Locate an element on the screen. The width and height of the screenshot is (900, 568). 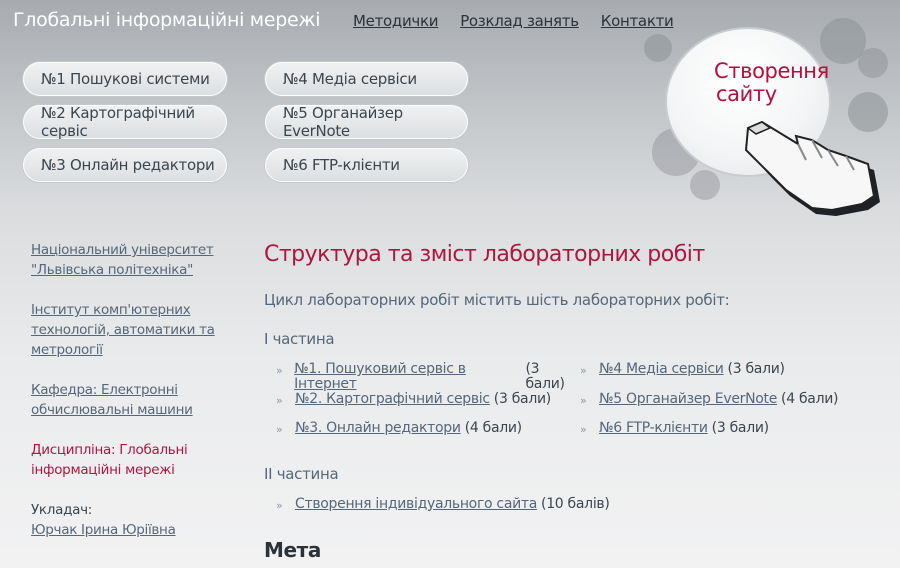
lab-link-1: №1. Пошуковий сервіс в Інтернет is located at coordinates (407, 377).